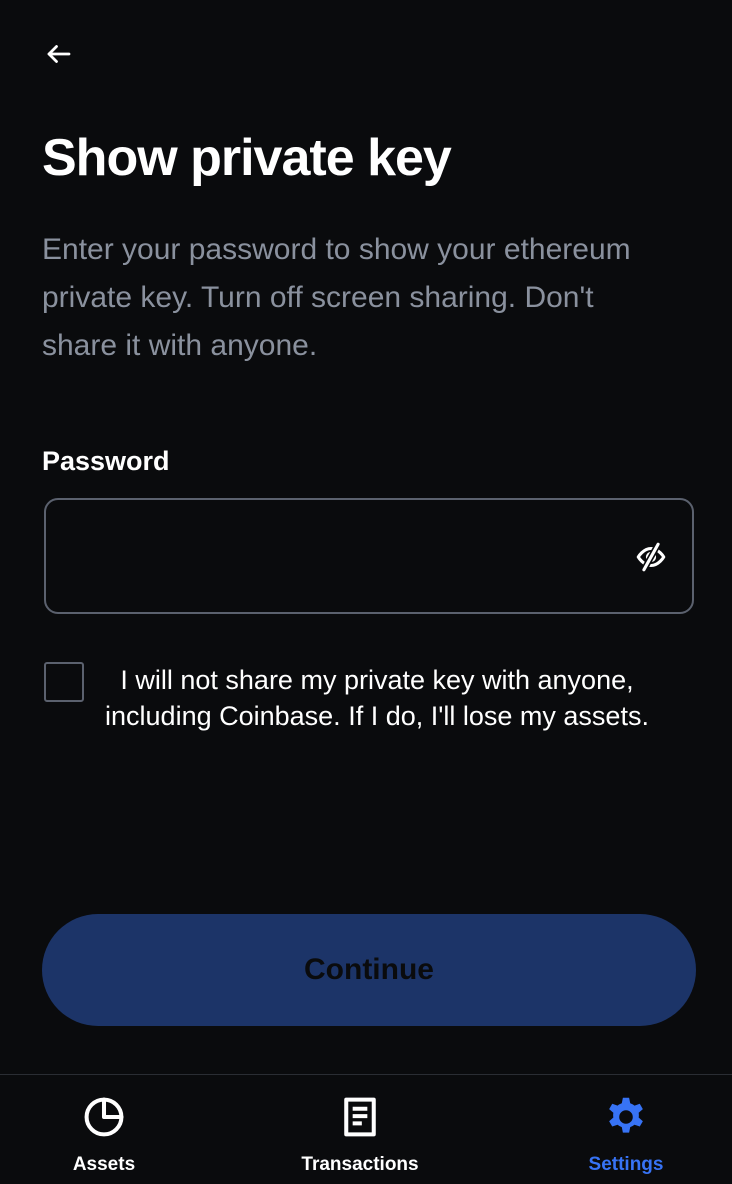 The height and width of the screenshot is (1184, 732). What do you see at coordinates (651, 557) in the screenshot?
I see `eye-off-icon` at bounding box center [651, 557].